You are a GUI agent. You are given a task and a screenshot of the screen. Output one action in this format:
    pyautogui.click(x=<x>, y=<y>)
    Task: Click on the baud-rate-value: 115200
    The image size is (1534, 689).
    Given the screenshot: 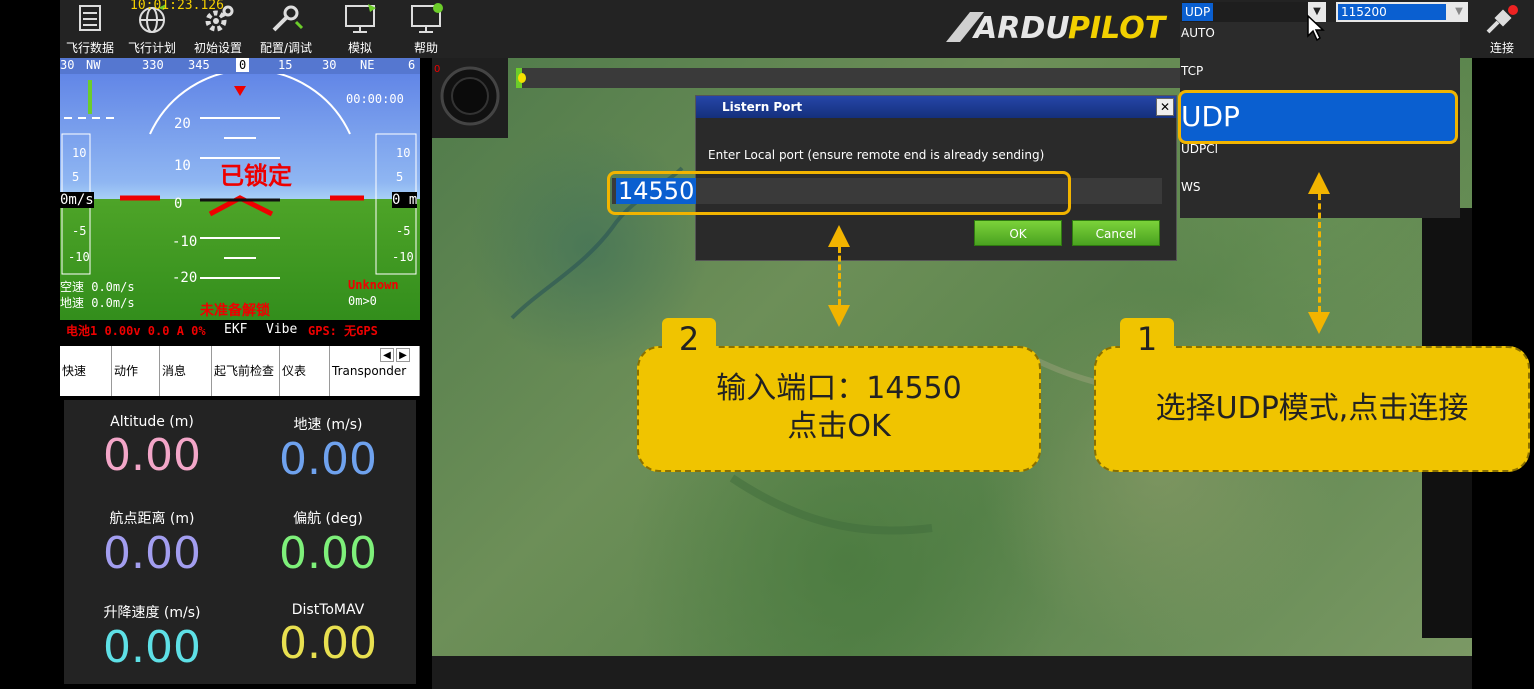 What is the action you would take?
    pyautogui.click(x=1392, y=12)
    